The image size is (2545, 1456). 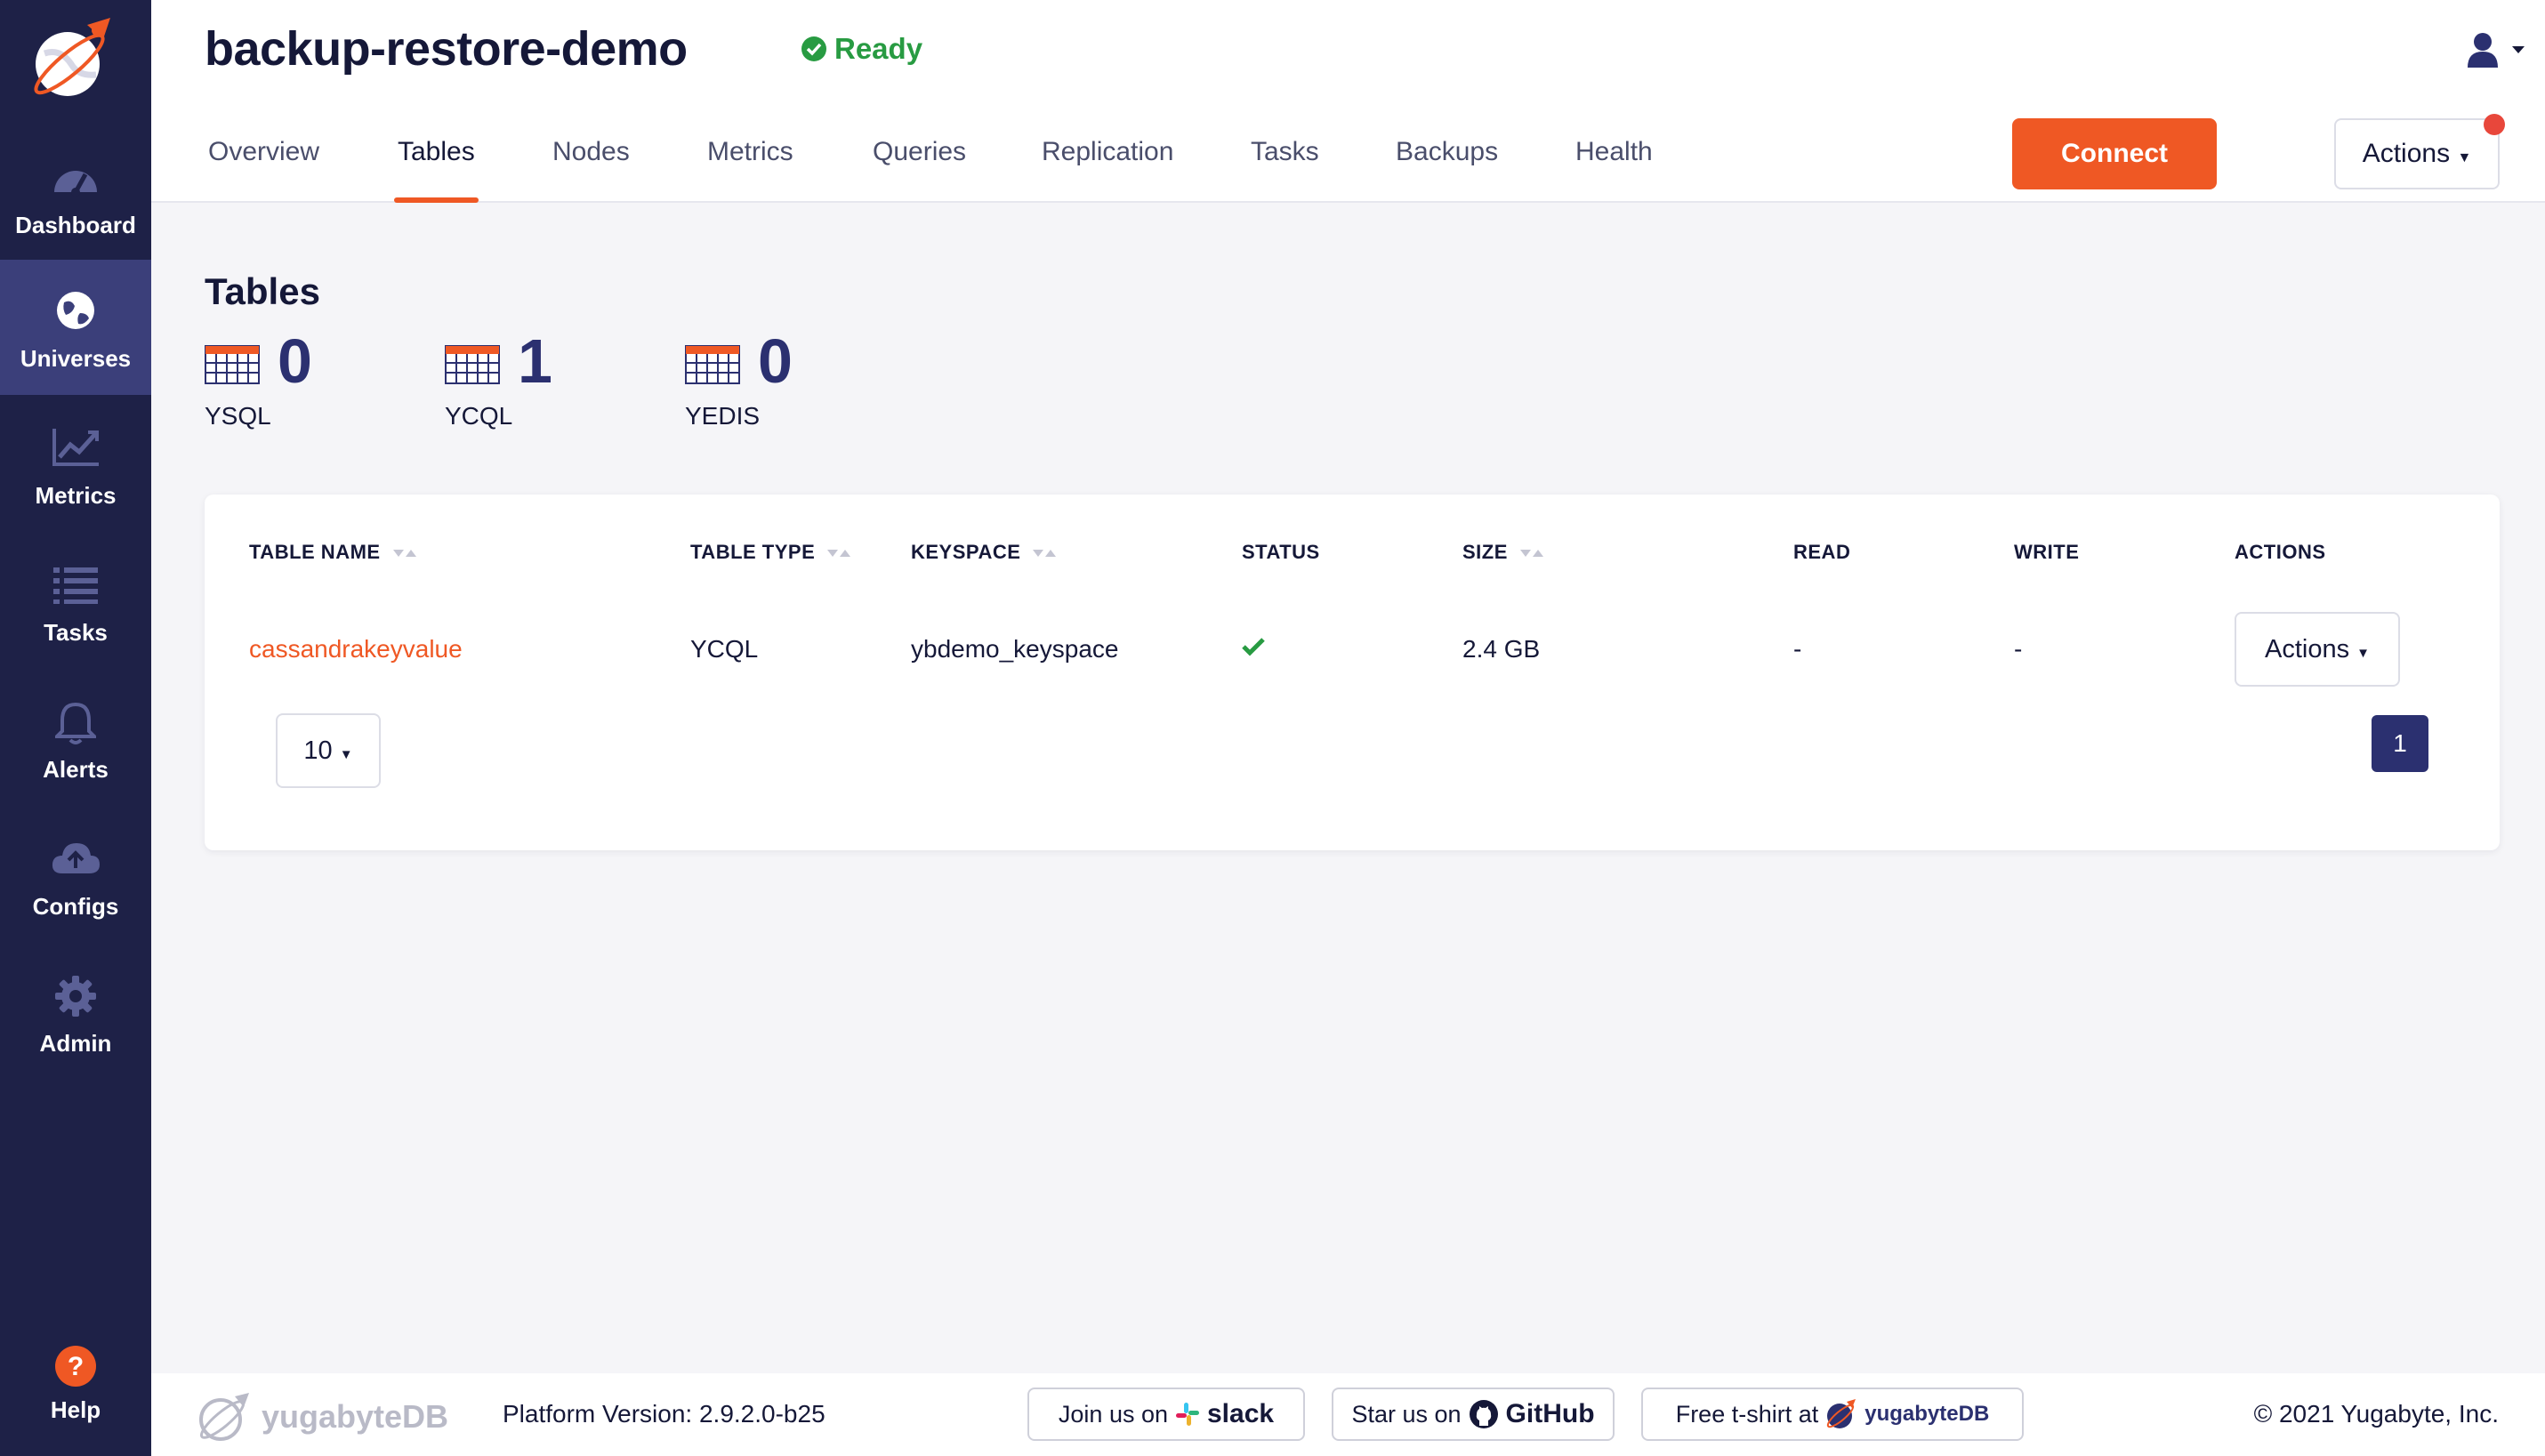 What do you see at coordinates (985, 552) in the screenshot?
I see `column-header-keyspace: KEYSPACE` at bounding box center [985, 552].